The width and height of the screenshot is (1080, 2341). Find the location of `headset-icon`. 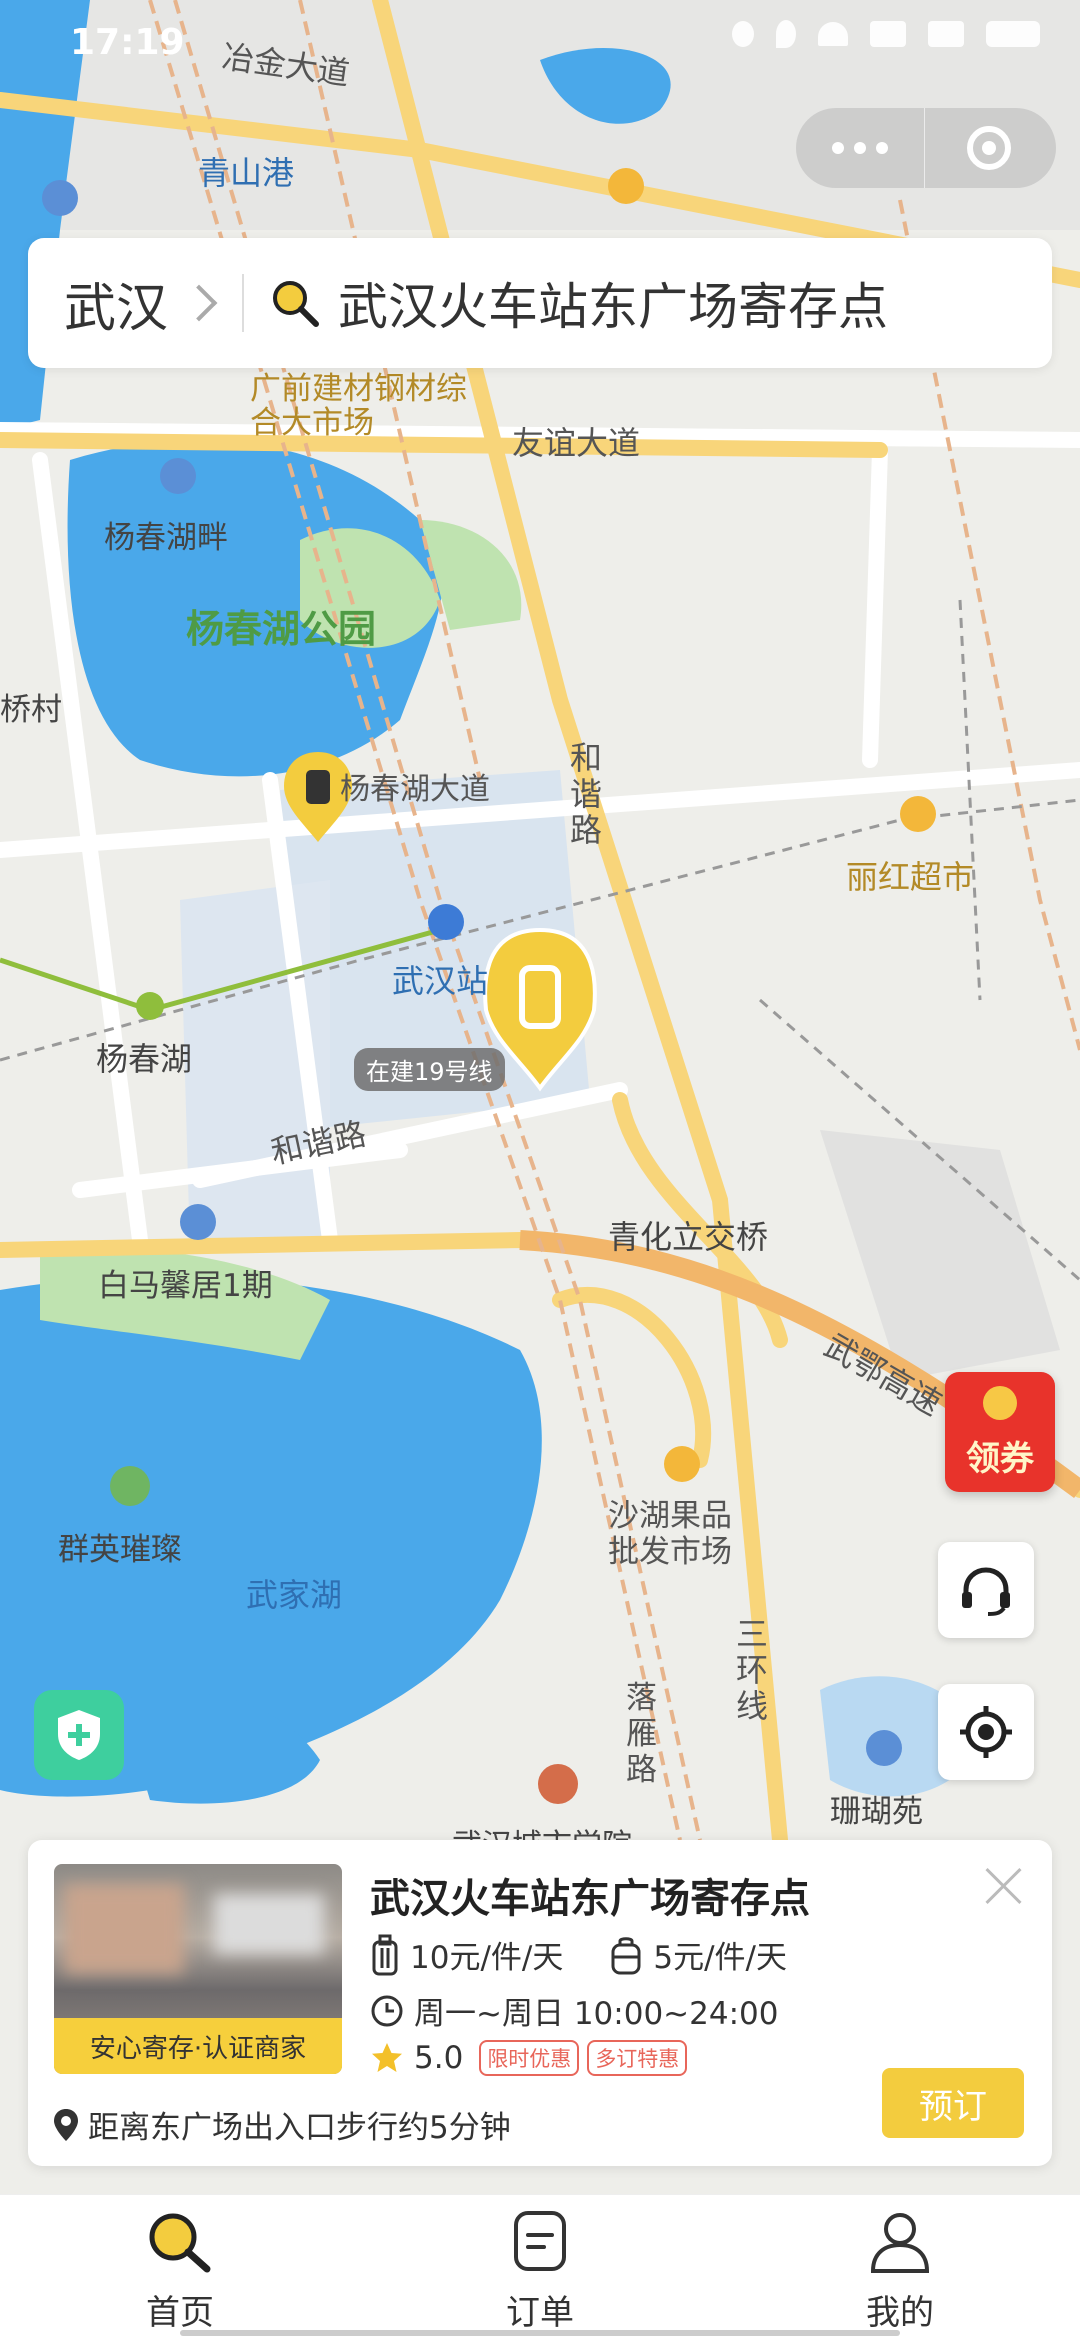

headset-icon is located at coordinates (986, 1591).